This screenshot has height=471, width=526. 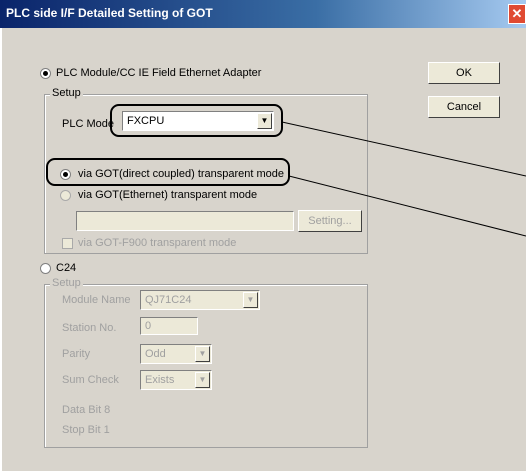 I want to click on plc-mode-leader-line, so click(x=403, y=149).